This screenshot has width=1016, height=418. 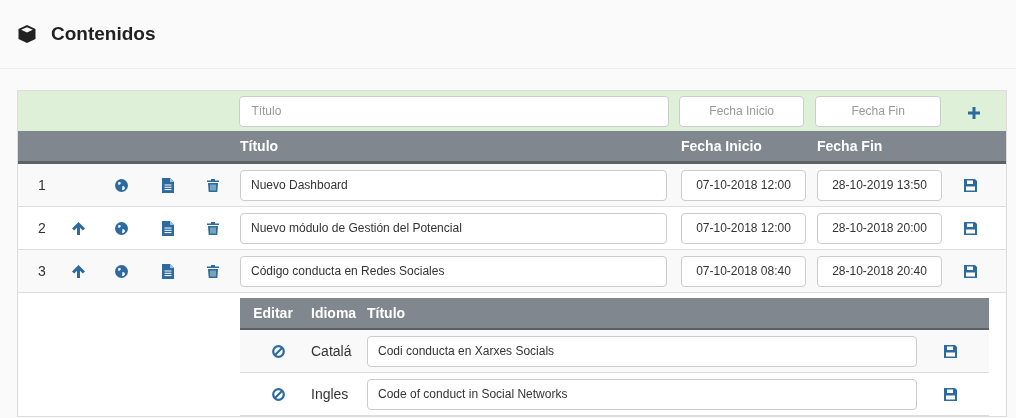 I want to click on start-date-filter-field: Fecha Inicio, so click(x=742, y=111).